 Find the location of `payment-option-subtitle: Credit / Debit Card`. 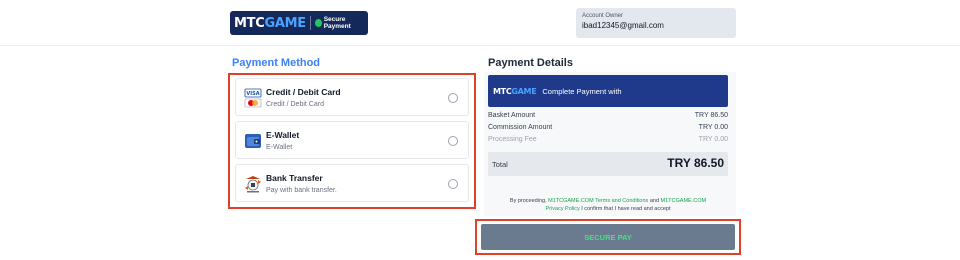

payment-option-subtitle: Credit / Debit Card is located at coordinates (295, 104).